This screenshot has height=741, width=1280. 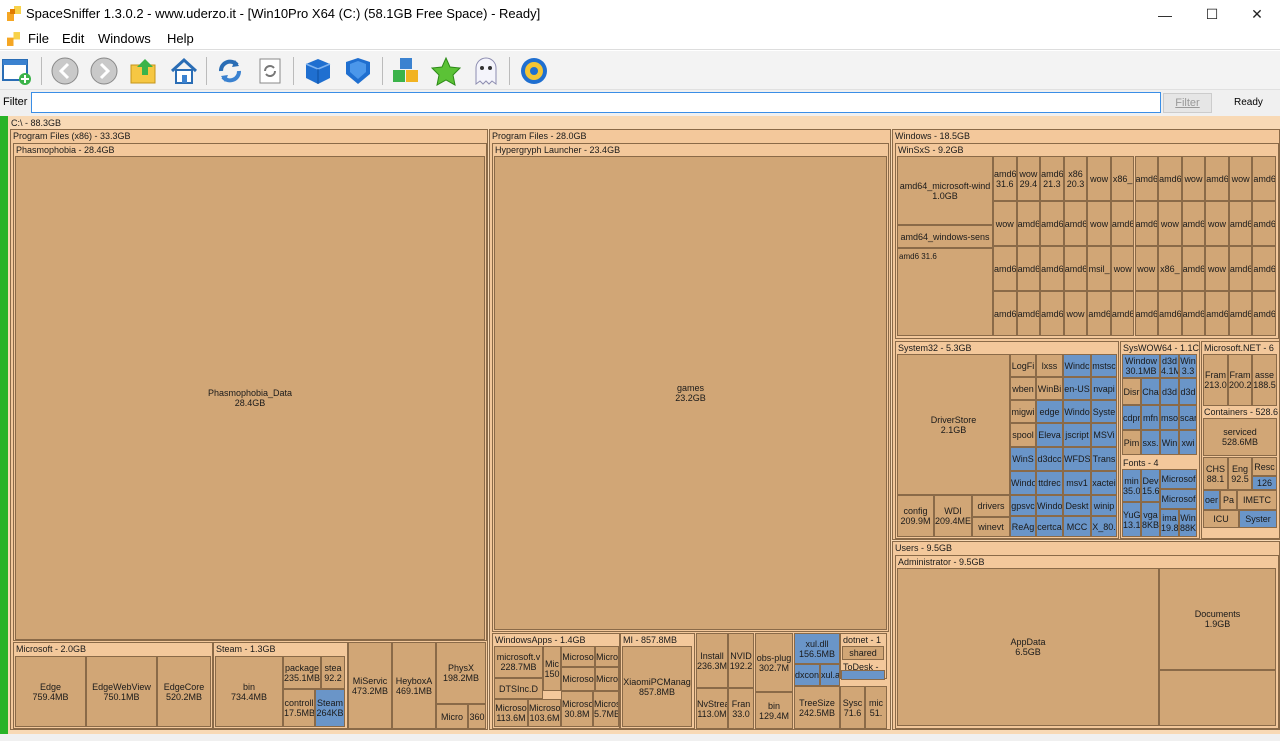 What do you see at coordinates (180, 38) in the screenshot?
I see `menu-help: Help` at bounding box center [180, 38].